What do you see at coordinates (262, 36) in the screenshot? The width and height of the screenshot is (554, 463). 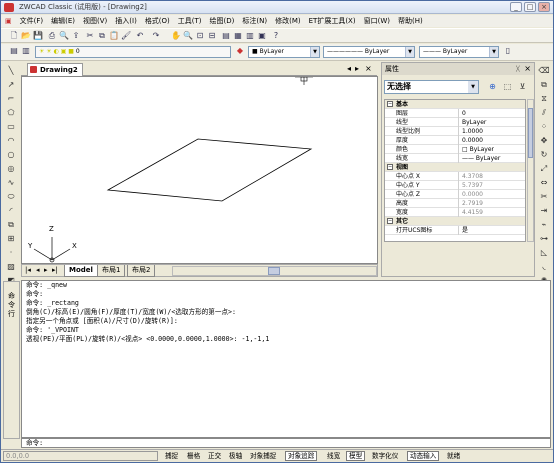 I see `calculator-icon: ▣` at bounding box center [262, 36].